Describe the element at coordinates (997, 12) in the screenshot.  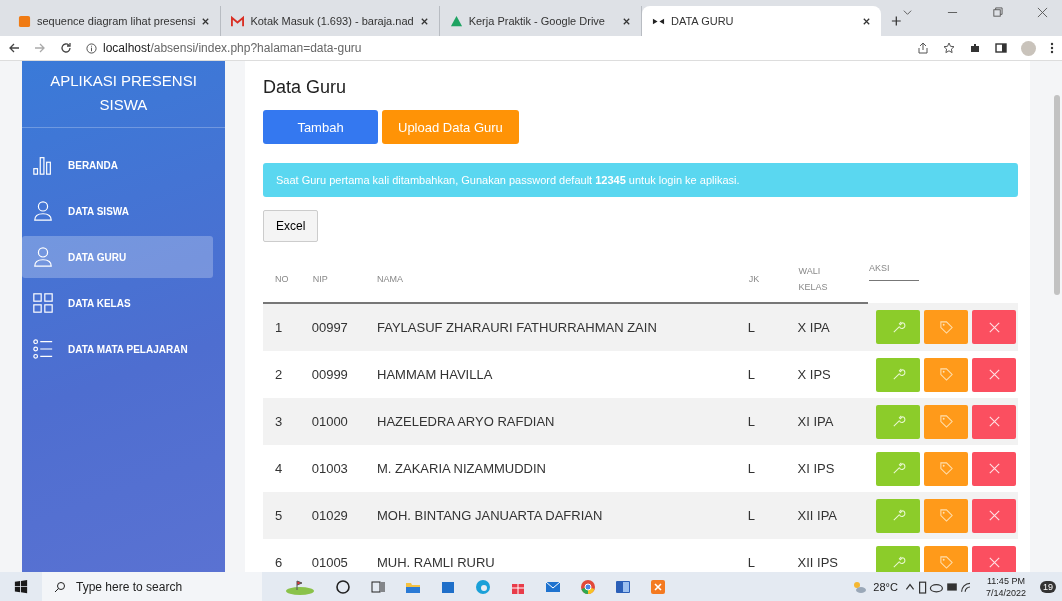
I see `restore-icon` at that location.